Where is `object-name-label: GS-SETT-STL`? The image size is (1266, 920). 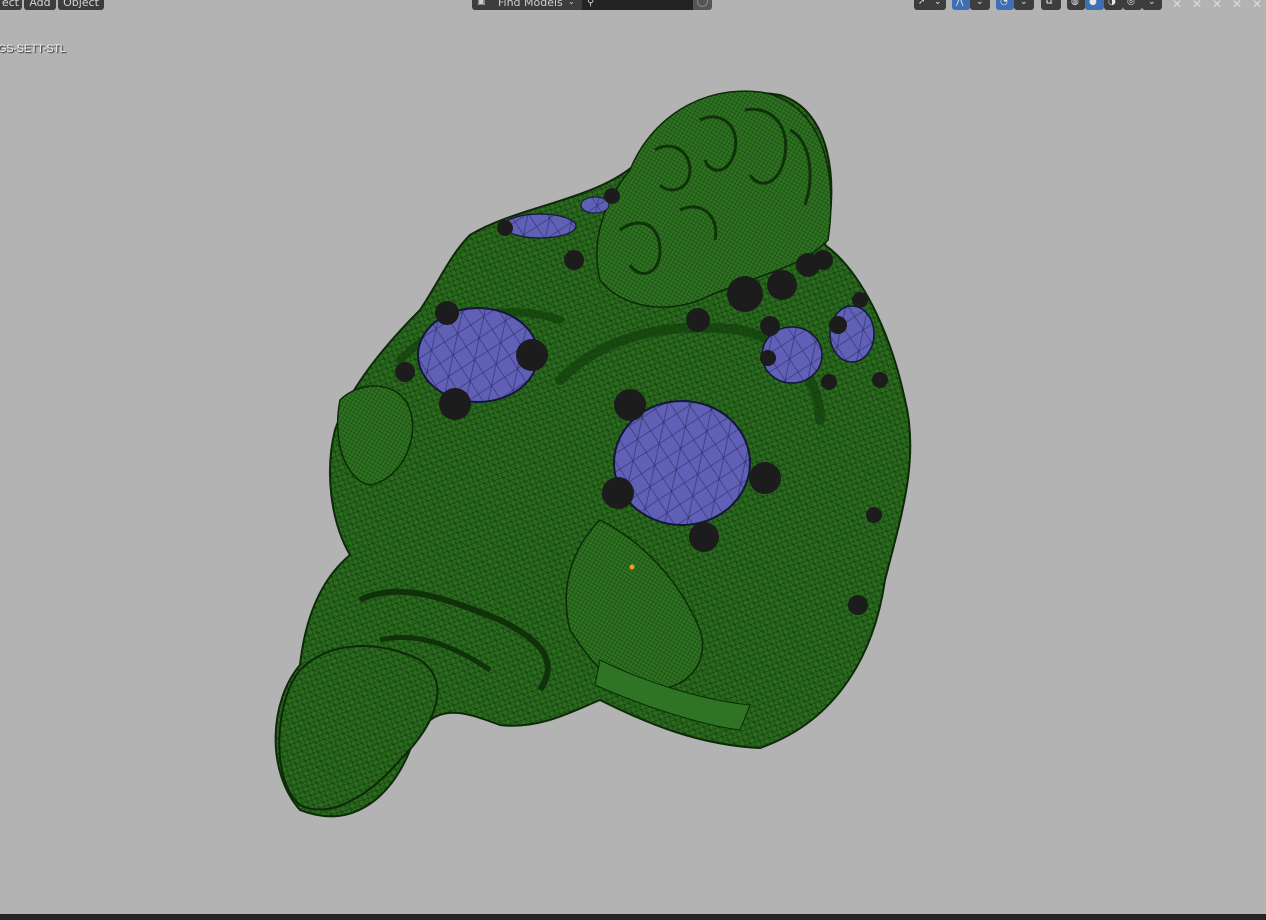 object-name-label: GS-SETT-STL is located at coordinates (33, 49).